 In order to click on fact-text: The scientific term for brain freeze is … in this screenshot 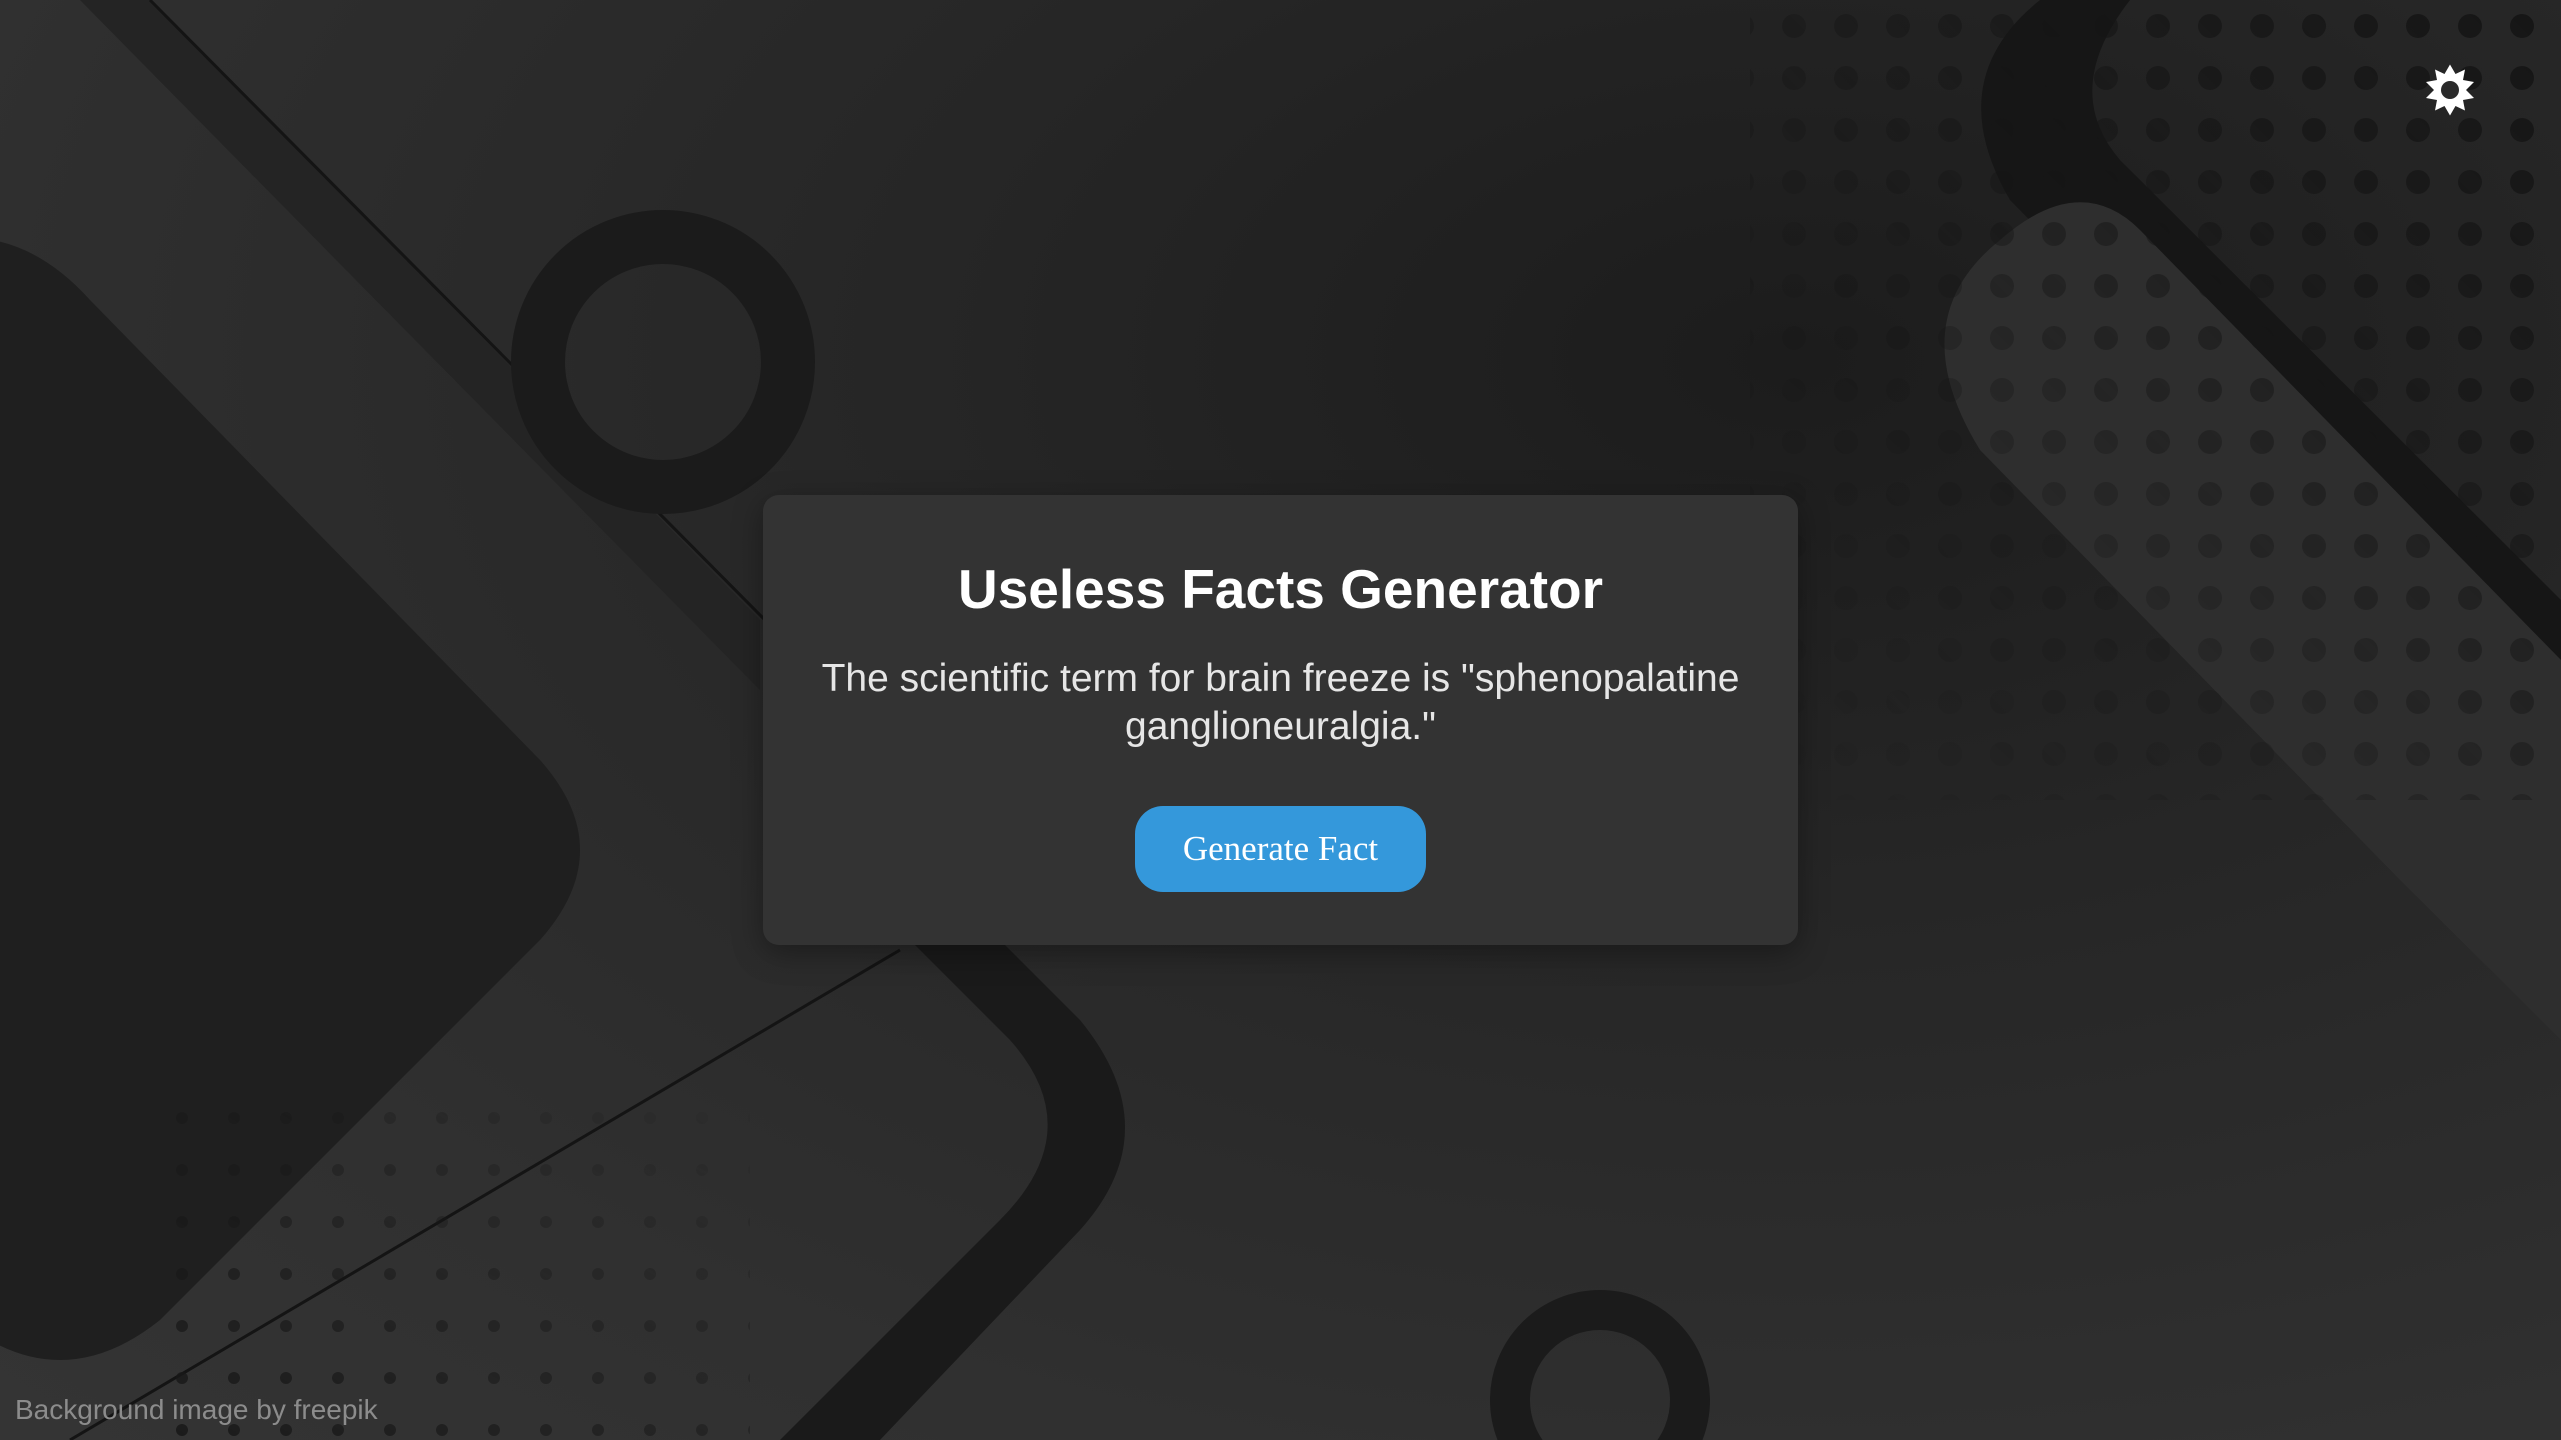, I will do `click(1280, 702)`.